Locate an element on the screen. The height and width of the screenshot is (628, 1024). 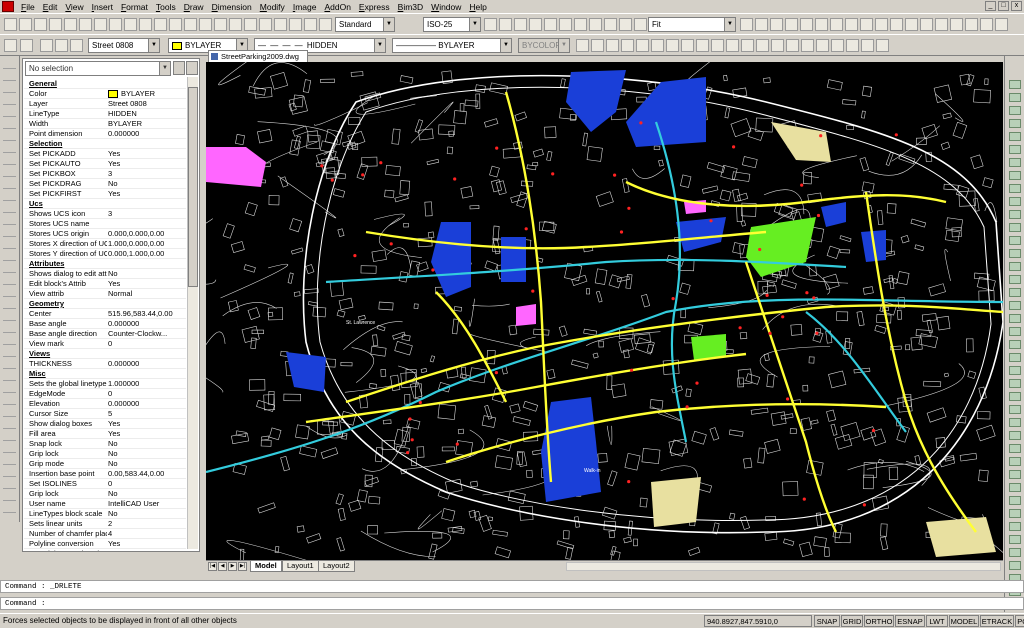
property-row: Fill area Yes is located at coordinates (105, 434).